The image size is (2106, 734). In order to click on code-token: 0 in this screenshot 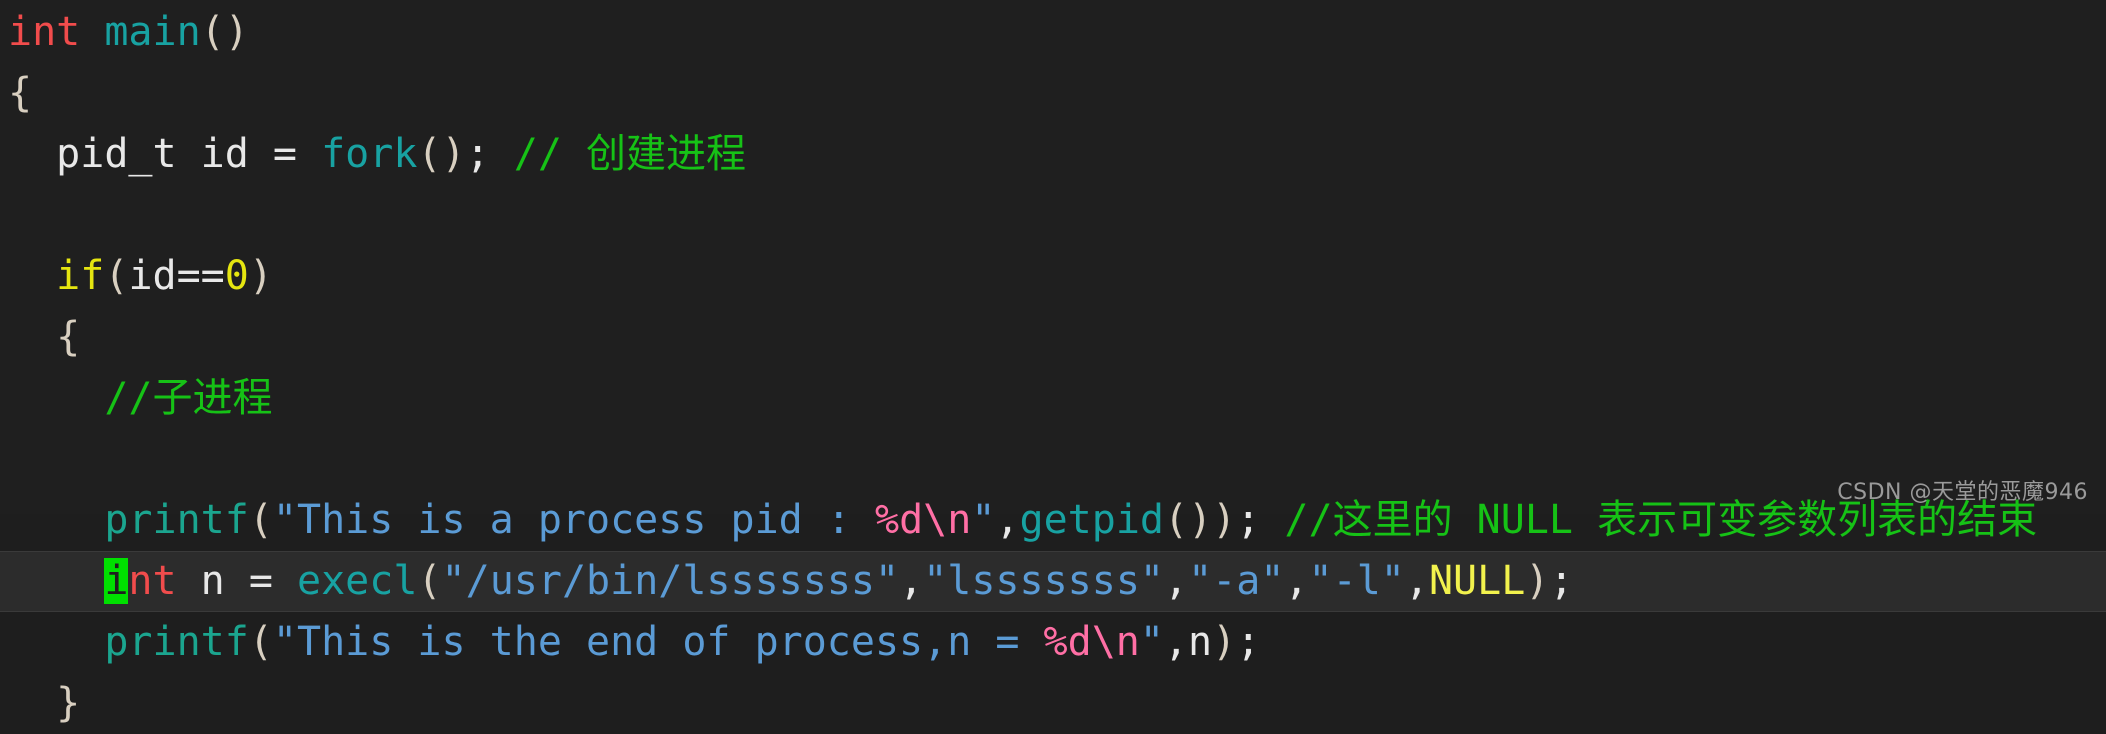, I will do `click(236, 276)`.